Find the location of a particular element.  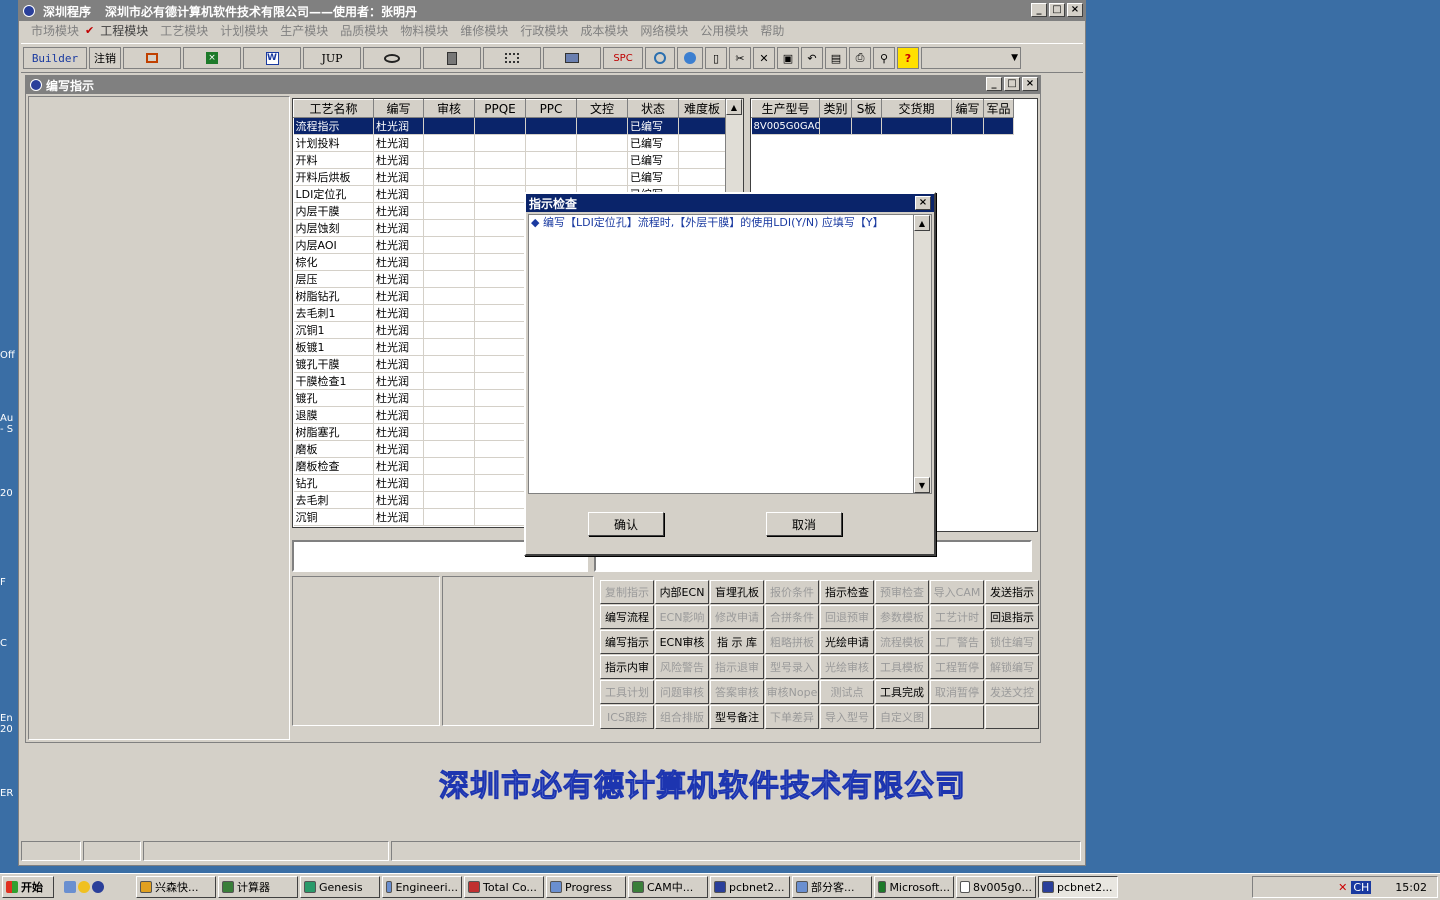

child-minimize-button: _ is located at coordinates (994, 84).